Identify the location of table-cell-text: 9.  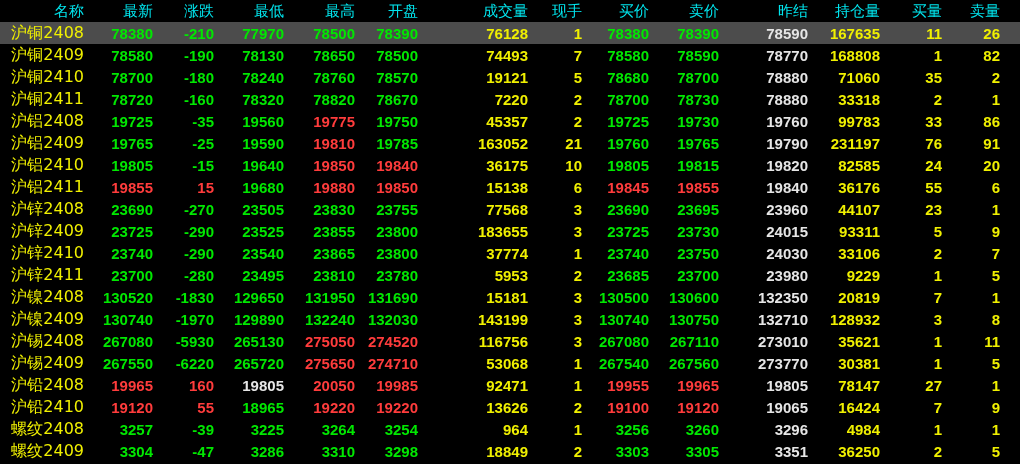
(995, 231).